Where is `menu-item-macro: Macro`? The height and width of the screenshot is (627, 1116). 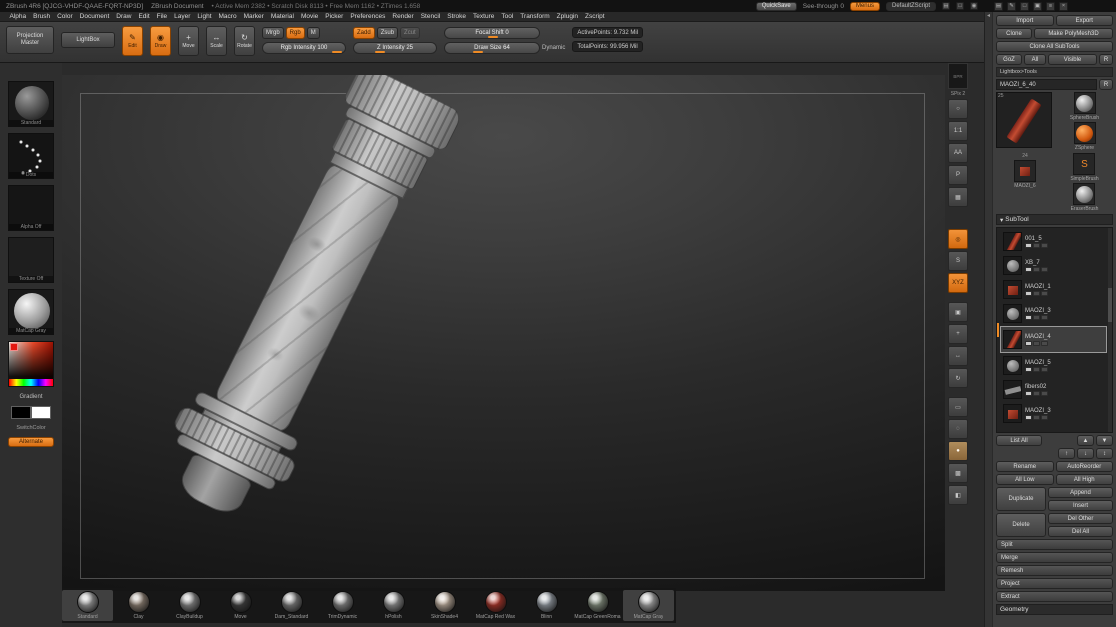
menu-item-macro: Macro is located at coordinates (227, 17).